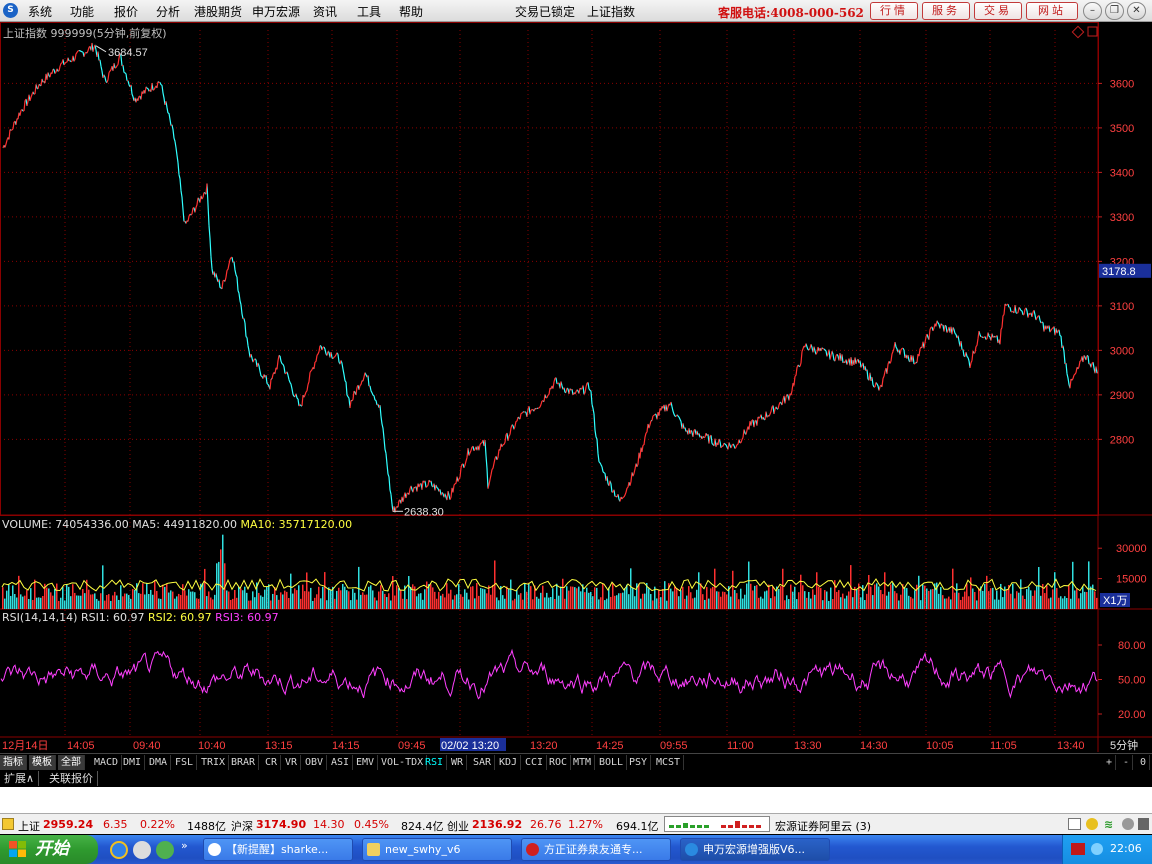 The image size is (1152, 864). Describe the element at coordinates (458, 762) in the screenshot. I see `indicator-tab-wr: WR` at that location.